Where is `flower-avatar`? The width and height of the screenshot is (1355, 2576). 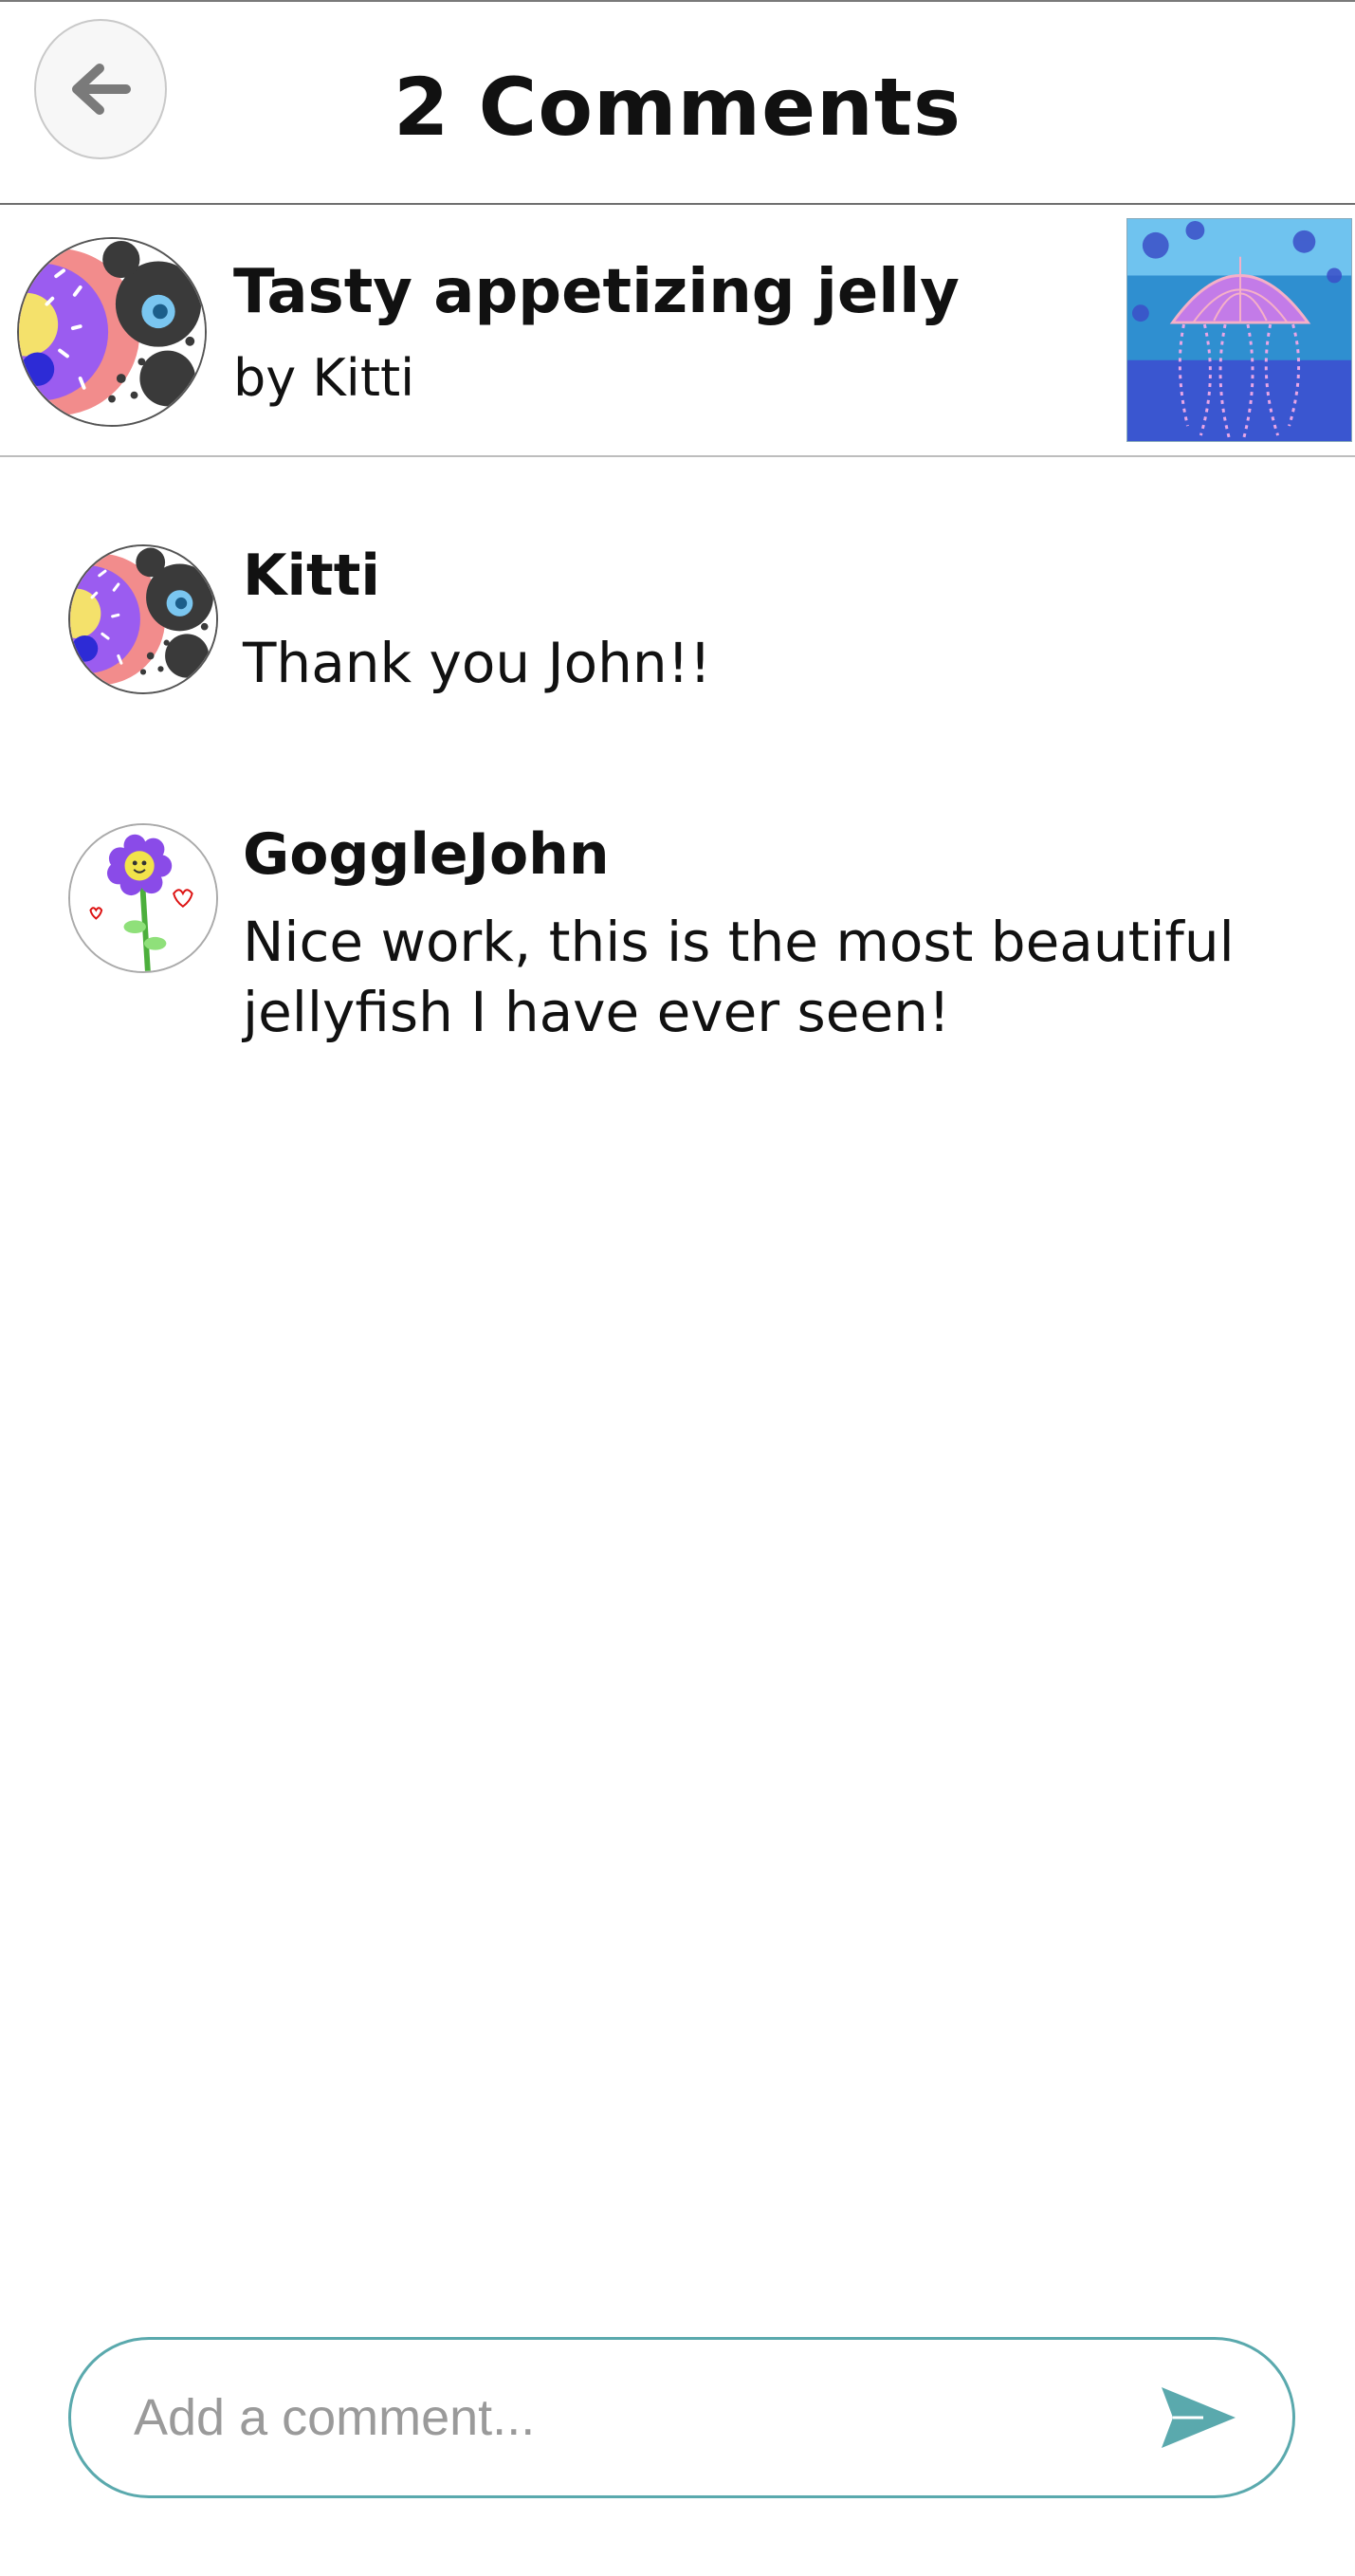 flower-avatar is located at coordinates (143, 898).